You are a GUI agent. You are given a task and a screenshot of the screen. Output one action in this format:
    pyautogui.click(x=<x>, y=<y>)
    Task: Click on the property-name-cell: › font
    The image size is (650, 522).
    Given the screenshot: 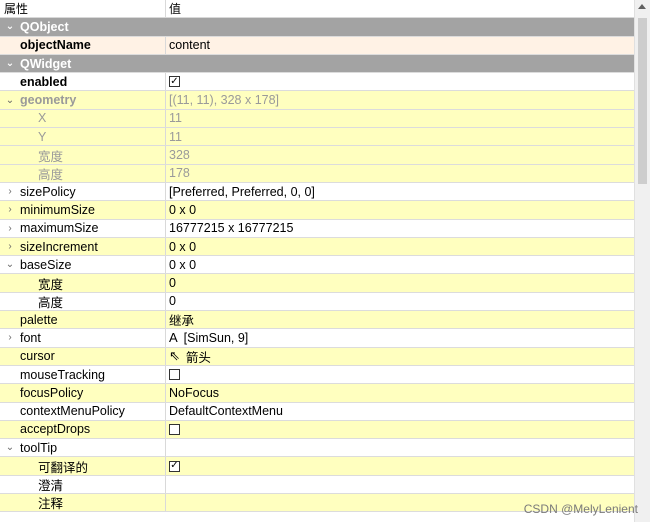 What is the action you would take?
    pyautogui.click(x=83, y=338)
    